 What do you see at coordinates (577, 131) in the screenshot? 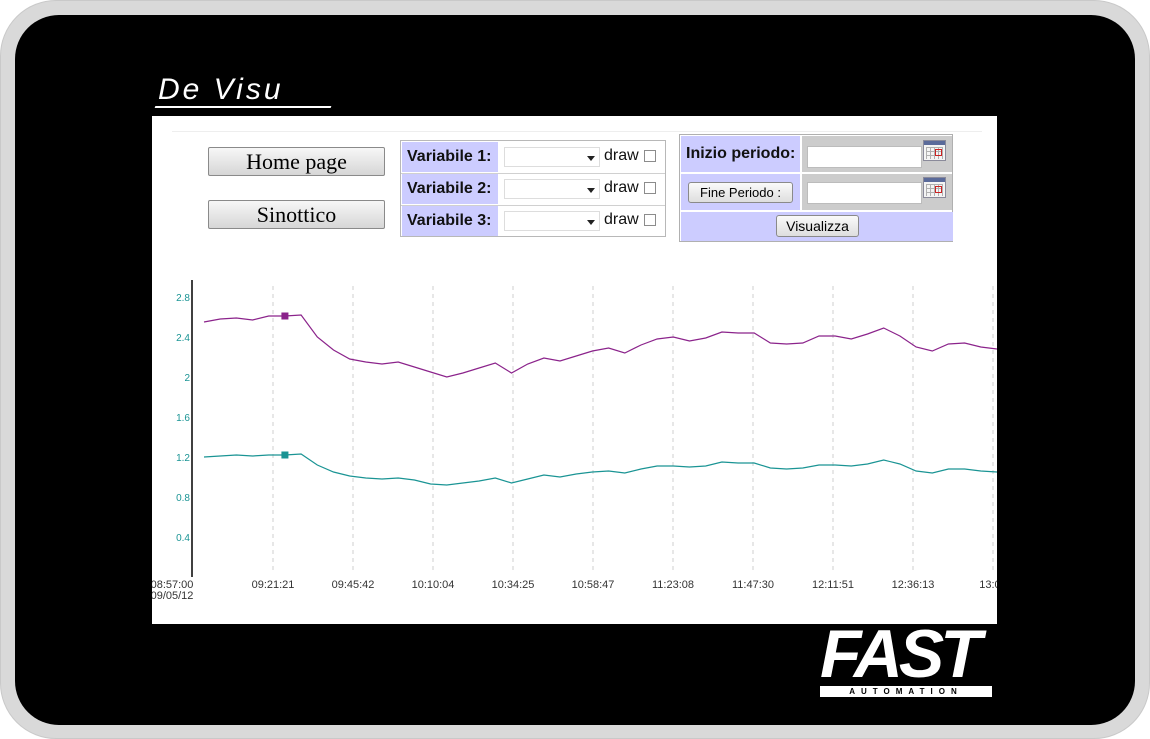
I see `top-divider` at bounding box center [577, 131].